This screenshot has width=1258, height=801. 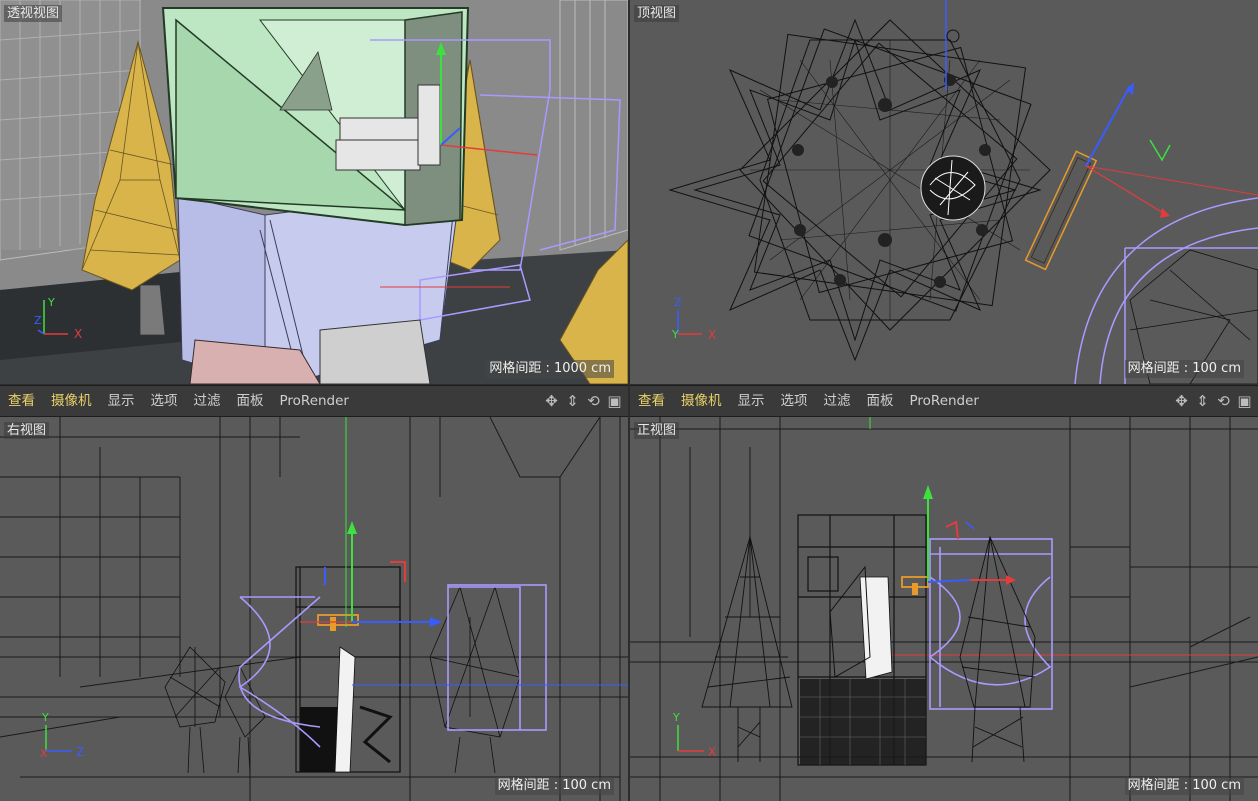 What do you see at coordinates (657, 430) in the screenshot?
I see `viewport-label: 正视图` at bounding box center [657, 430].